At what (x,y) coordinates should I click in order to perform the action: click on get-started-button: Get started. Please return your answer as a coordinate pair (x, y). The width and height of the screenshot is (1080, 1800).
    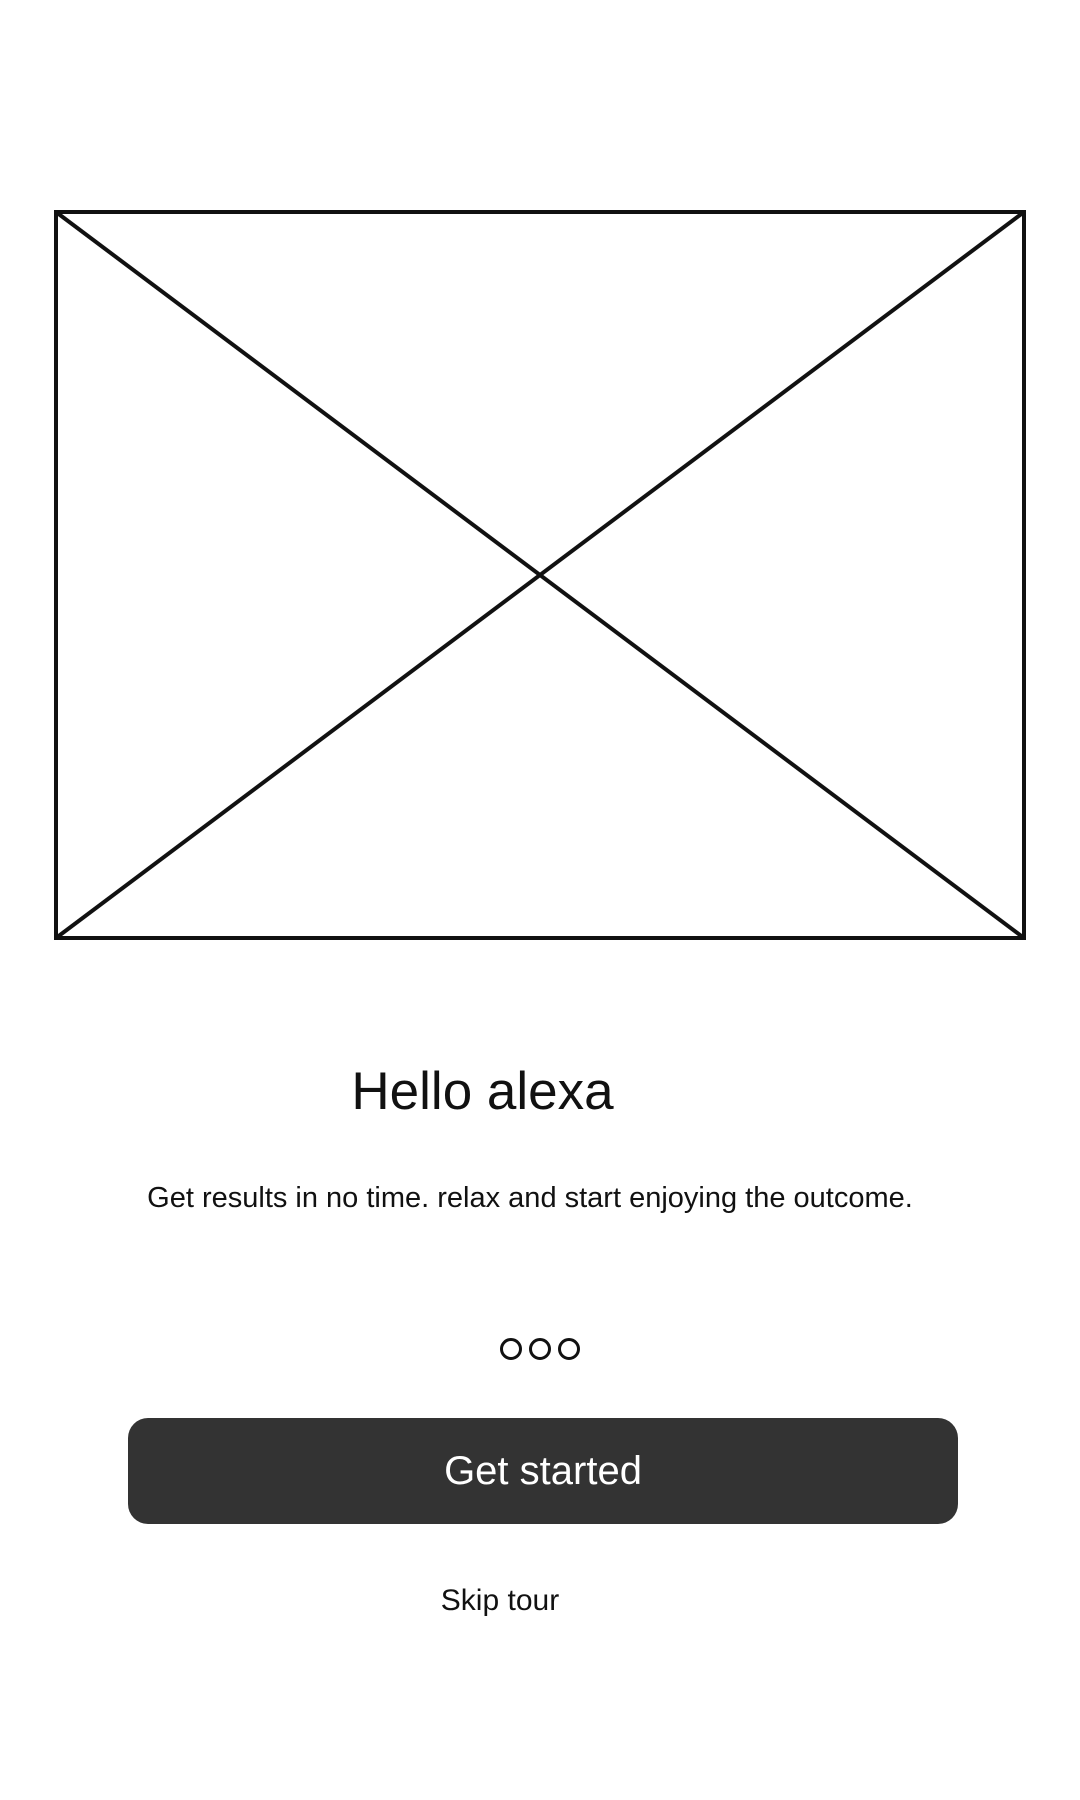
    Looking at the image, I should click on (543, 1471).